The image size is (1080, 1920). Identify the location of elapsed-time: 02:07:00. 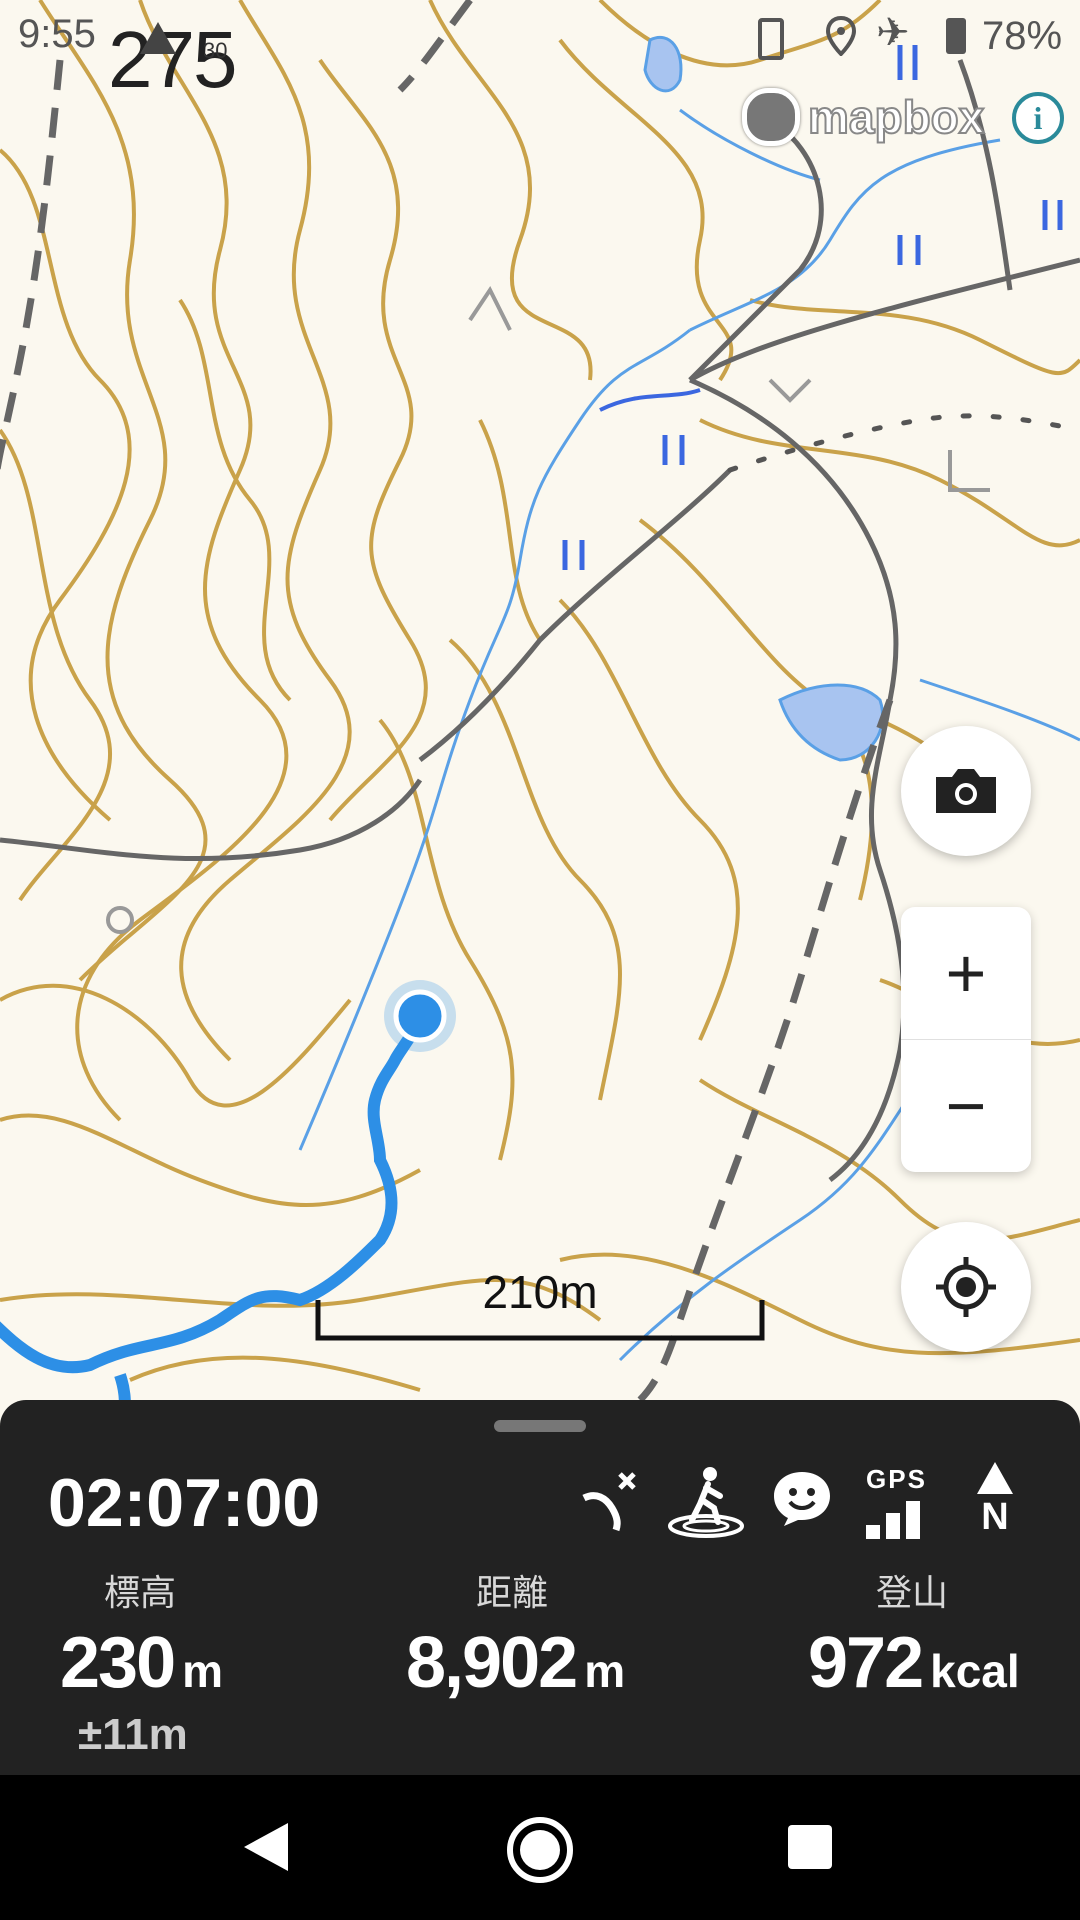
(184, 1503).